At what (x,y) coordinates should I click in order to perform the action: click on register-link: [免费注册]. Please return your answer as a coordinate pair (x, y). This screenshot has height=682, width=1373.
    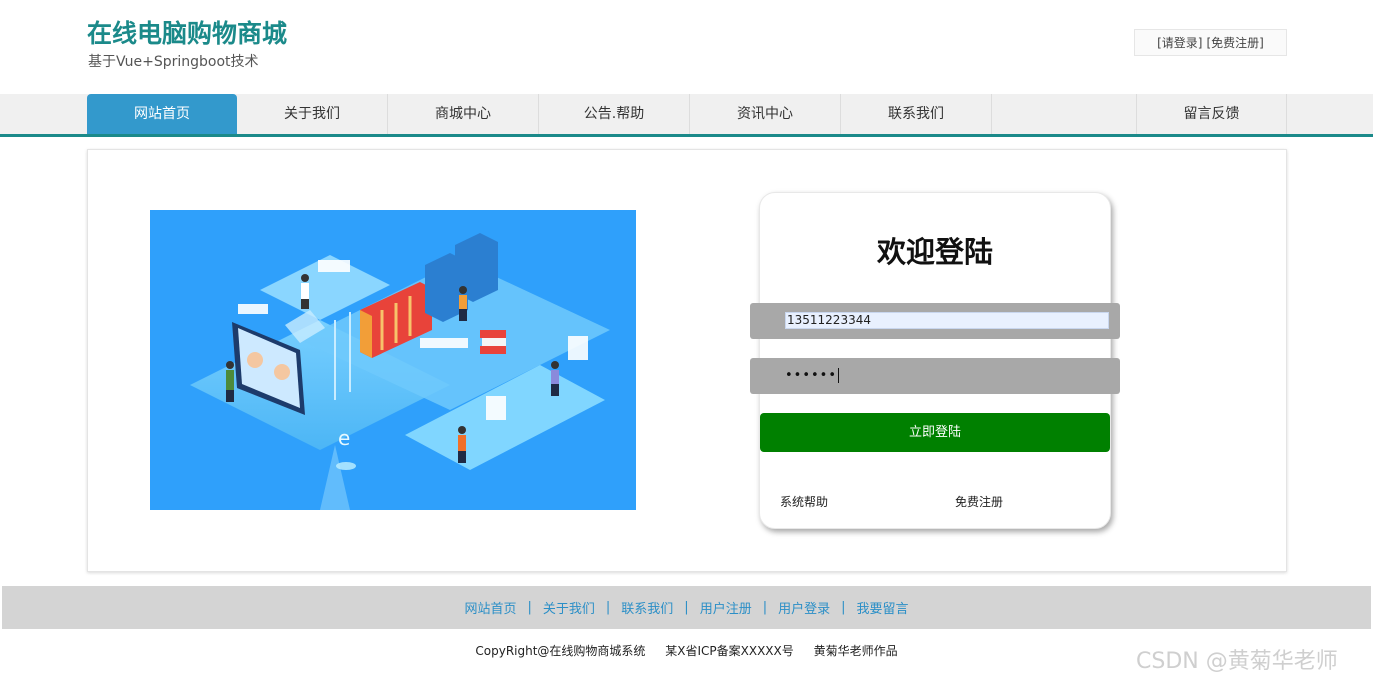
    Looking at the image, I should click on (1235, 42).